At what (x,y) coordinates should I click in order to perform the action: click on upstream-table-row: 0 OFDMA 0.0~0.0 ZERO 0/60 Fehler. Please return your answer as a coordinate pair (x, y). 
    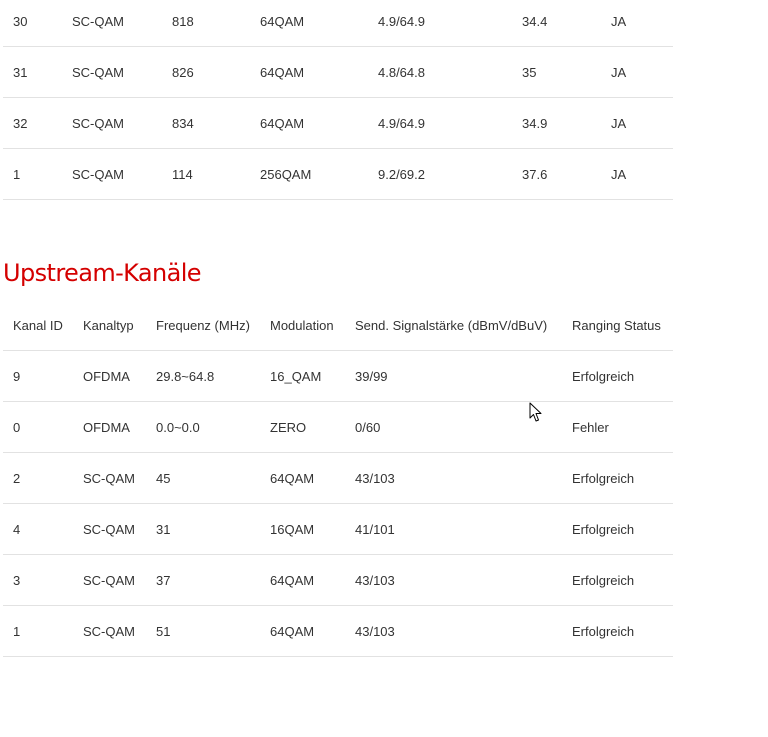
    Looking at the image, I should click on (338, 427).